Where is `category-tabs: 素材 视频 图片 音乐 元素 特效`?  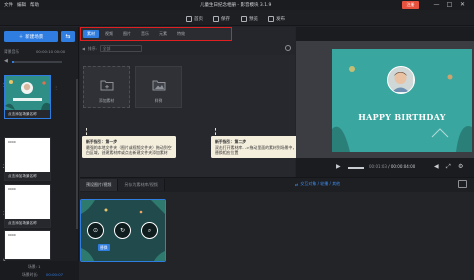
category-tabs: 素材 视频 图片 音乐 元素 特效 is located at coordinates (156, 34).